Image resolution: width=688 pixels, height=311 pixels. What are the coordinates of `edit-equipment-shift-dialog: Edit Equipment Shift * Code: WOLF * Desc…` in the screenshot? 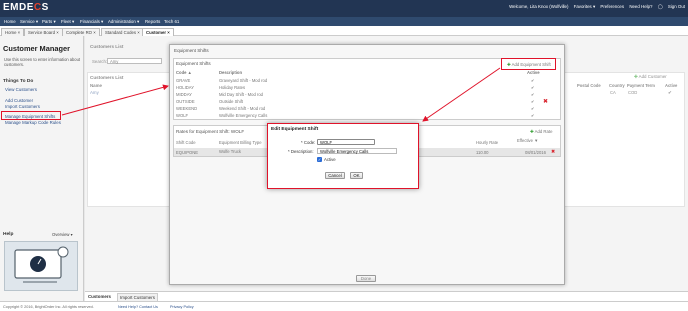 It's located at (343, 156).